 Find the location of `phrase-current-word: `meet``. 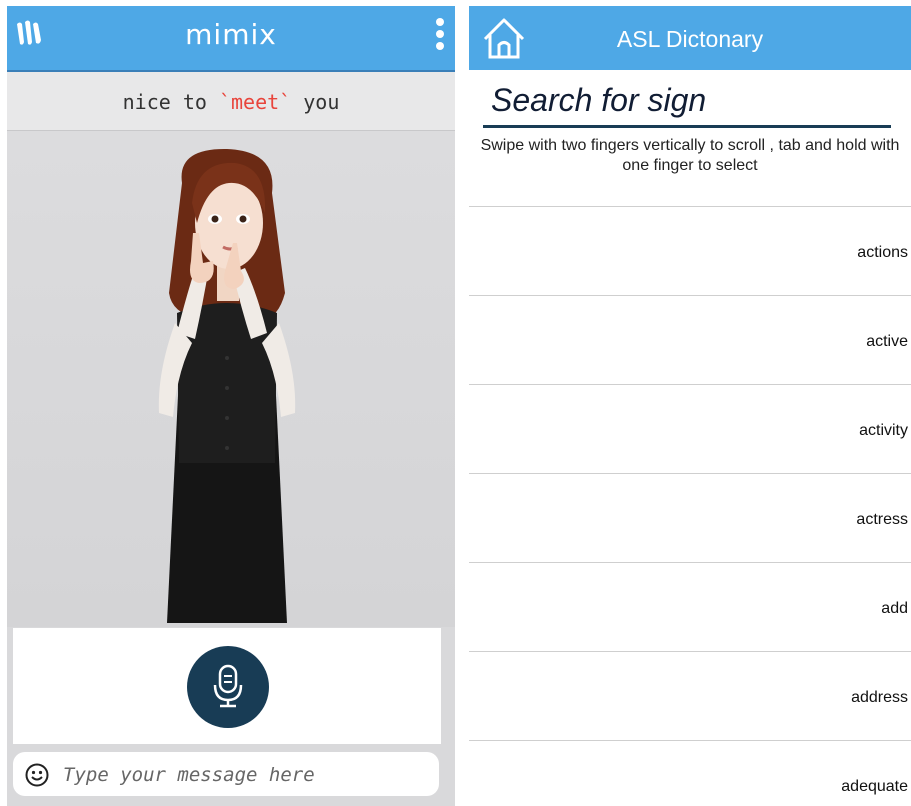

phrase-current-word: `meet` is located at coordinates (255, 102).